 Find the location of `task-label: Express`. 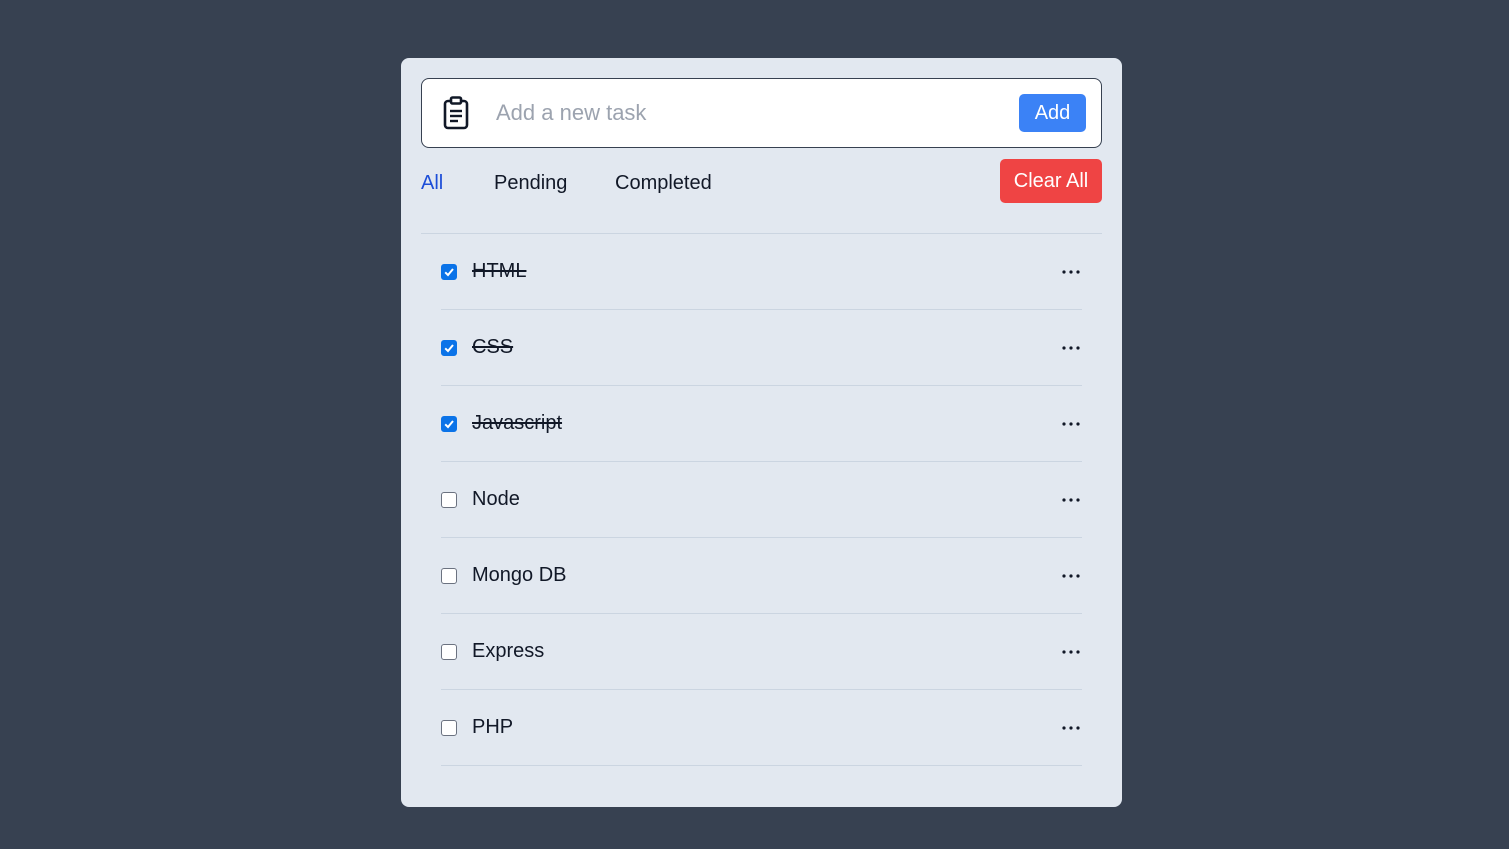

task-label: Express is located at coordinates (508, 651).